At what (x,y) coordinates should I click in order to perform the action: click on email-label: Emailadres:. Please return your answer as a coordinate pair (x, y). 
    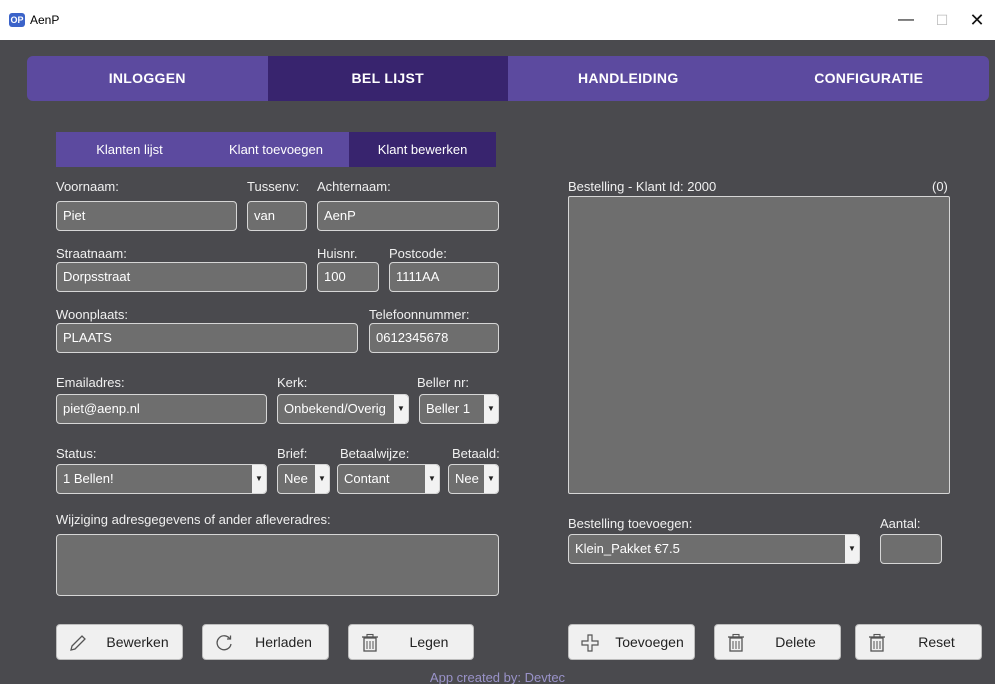
    Looking at the image, I should click on (90, 382).